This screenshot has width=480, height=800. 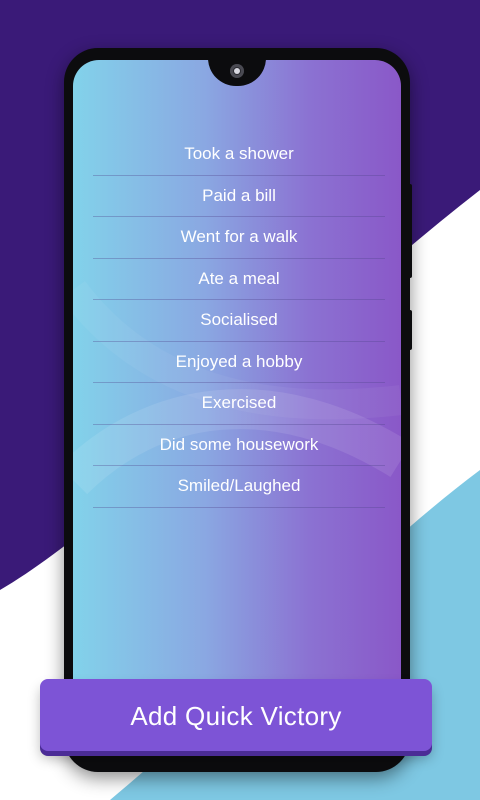 I want to click on add-quick-victory-button: Add Quick Victory, so click(x=236, y=715).